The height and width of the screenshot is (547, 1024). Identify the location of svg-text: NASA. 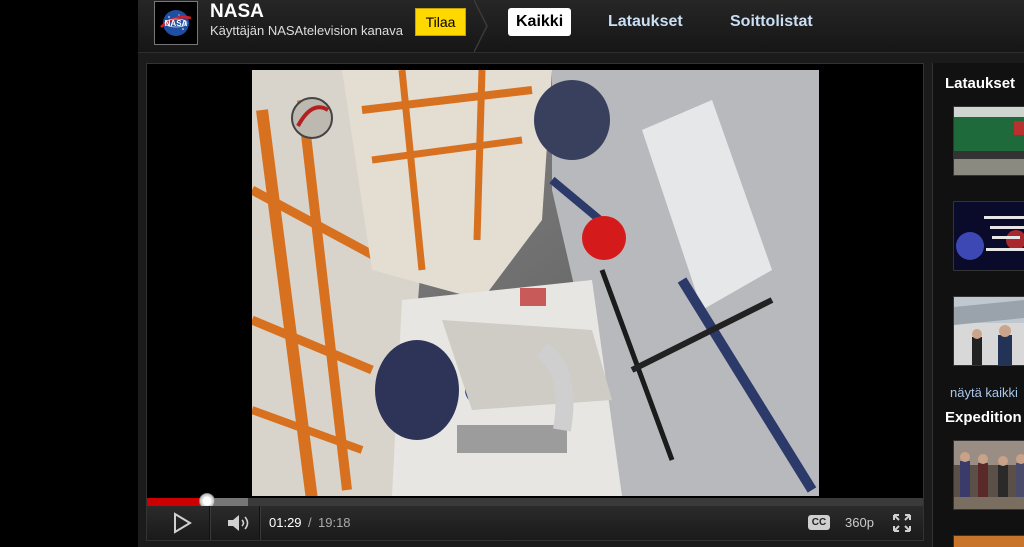
(176, 23).